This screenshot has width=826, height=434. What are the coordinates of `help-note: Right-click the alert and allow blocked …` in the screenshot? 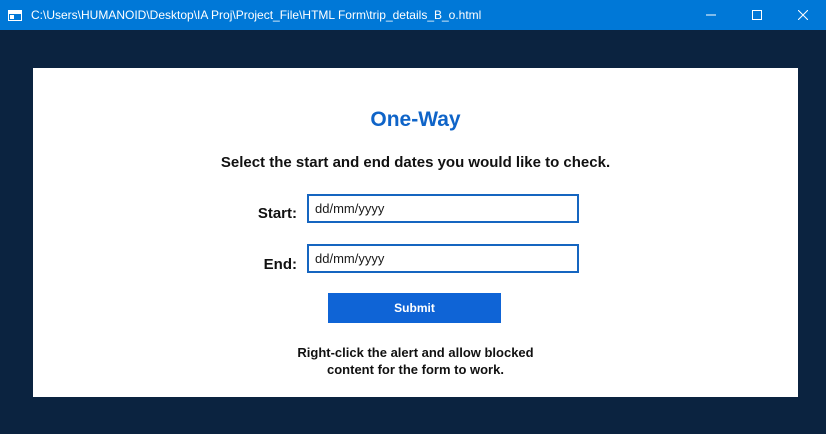 It's located at (415, 361).